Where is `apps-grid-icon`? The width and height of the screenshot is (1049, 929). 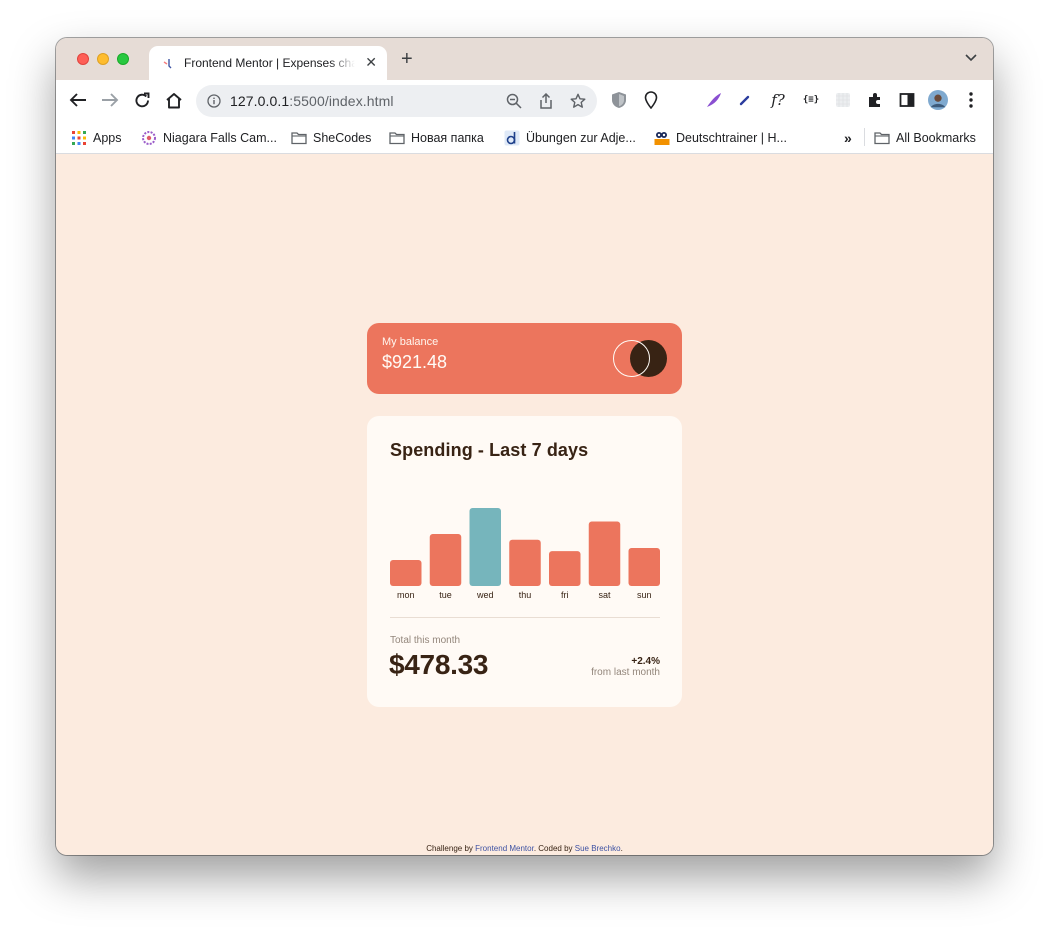 apps-grid-icon is located at coordinates (79, 138).